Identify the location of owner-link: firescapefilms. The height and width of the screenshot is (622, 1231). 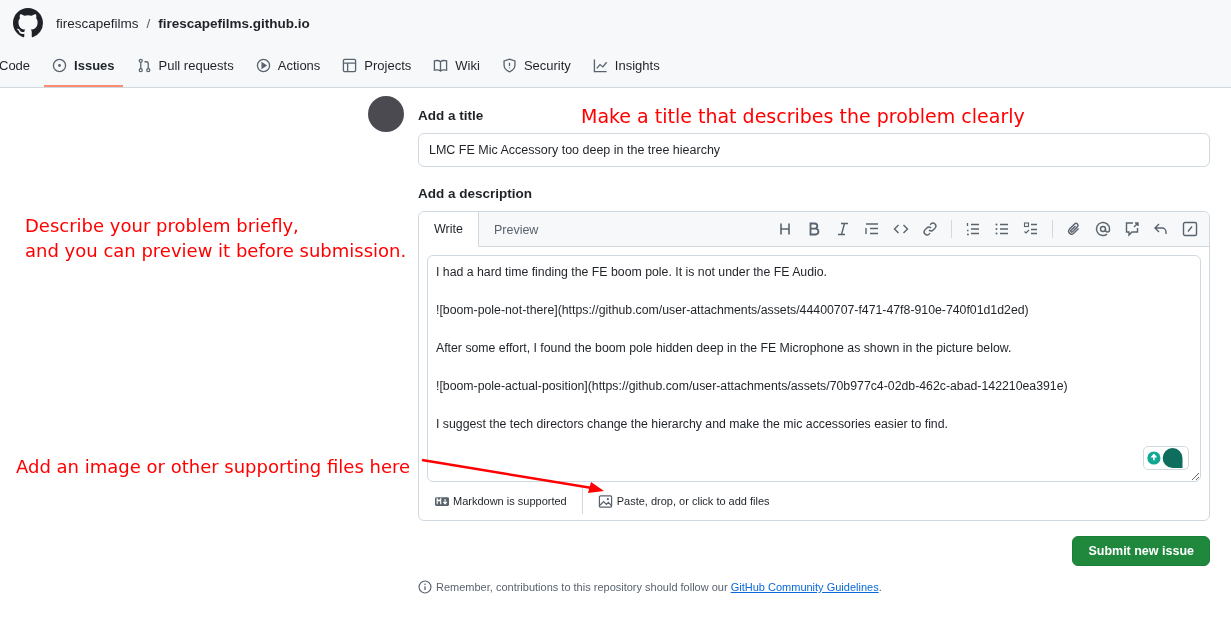
(97, 23).